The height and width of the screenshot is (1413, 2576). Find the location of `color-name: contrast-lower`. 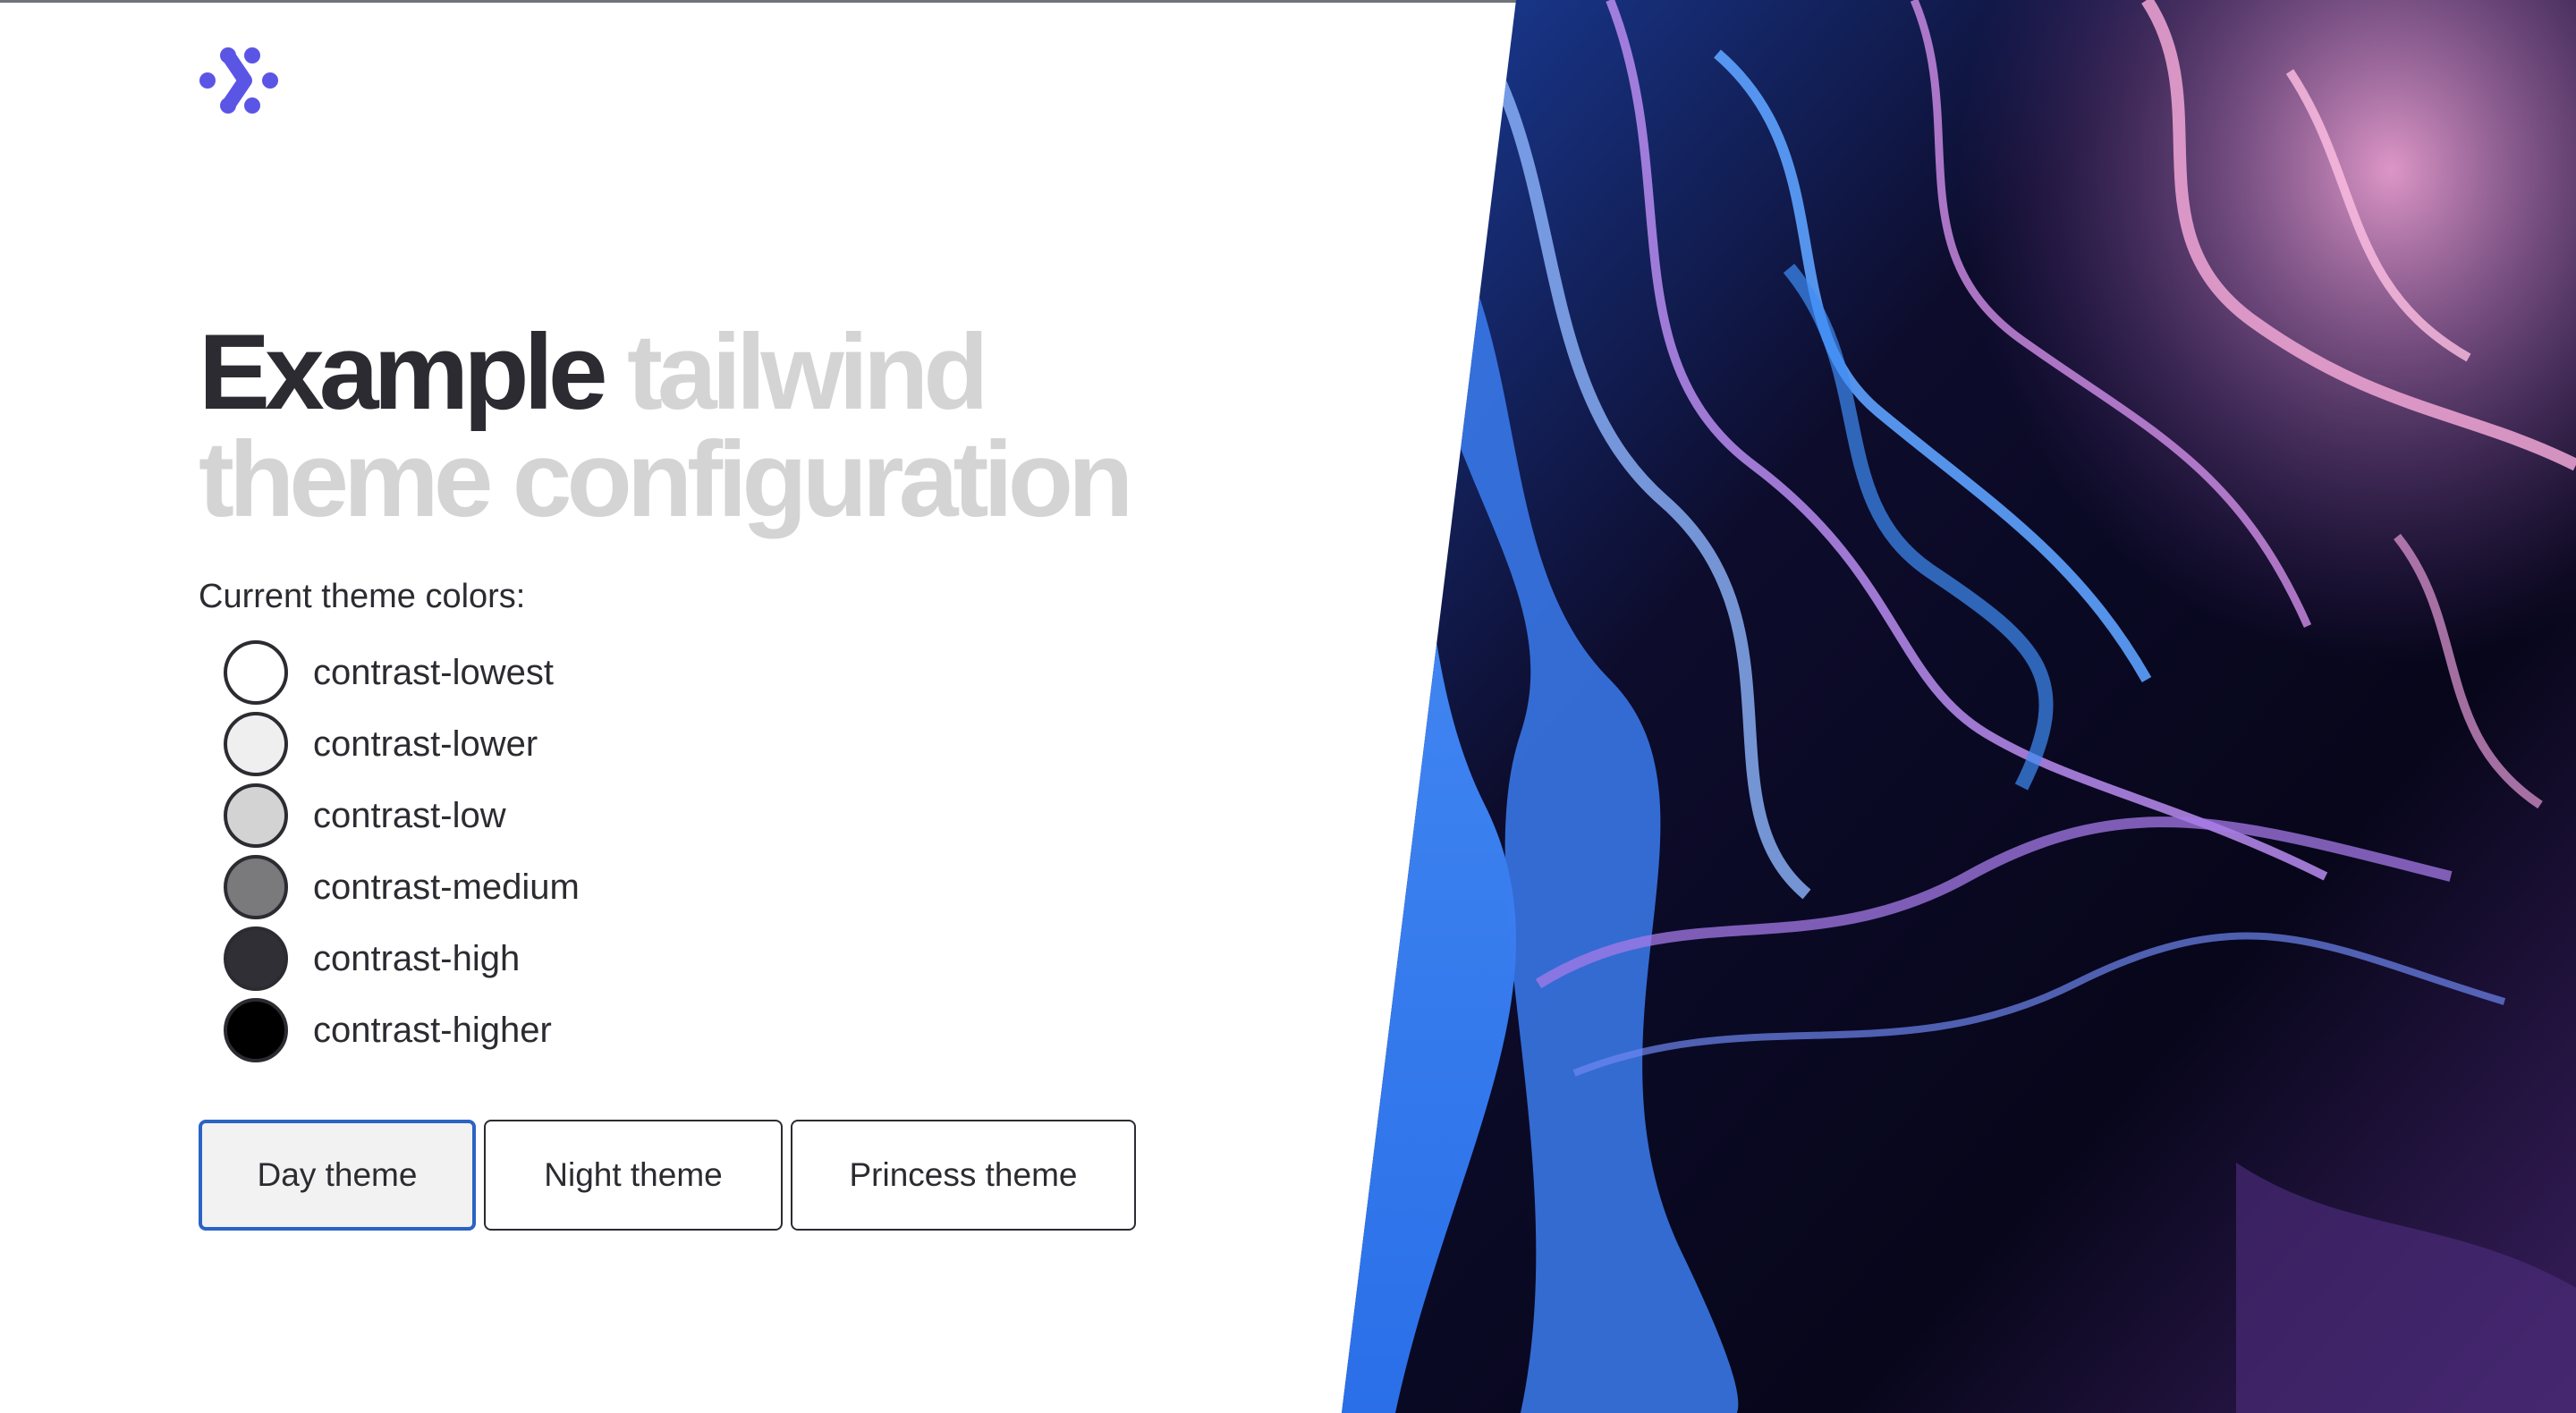

color-name: contrast-lower is located at coordinates (425, 743).